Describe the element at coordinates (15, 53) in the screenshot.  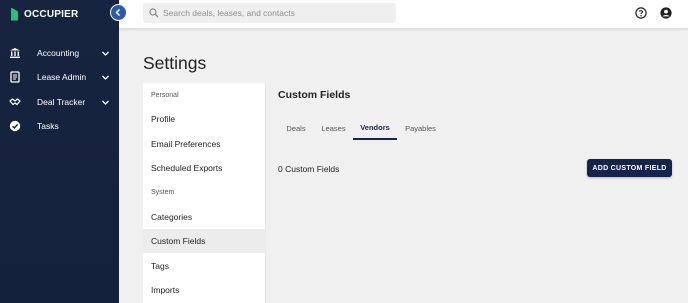
I see `bank-icon` at that location.